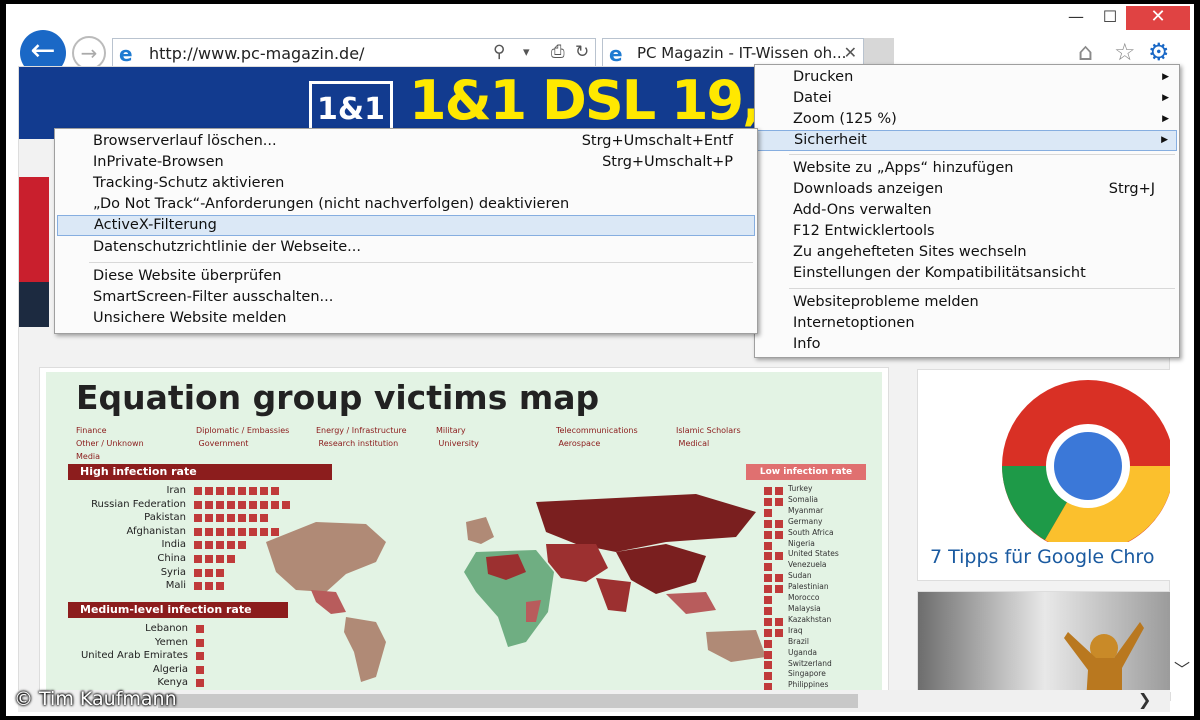  Describe the element at coordinates (126, 54) in the screenshot. I see `ie-icon: e` at that location.